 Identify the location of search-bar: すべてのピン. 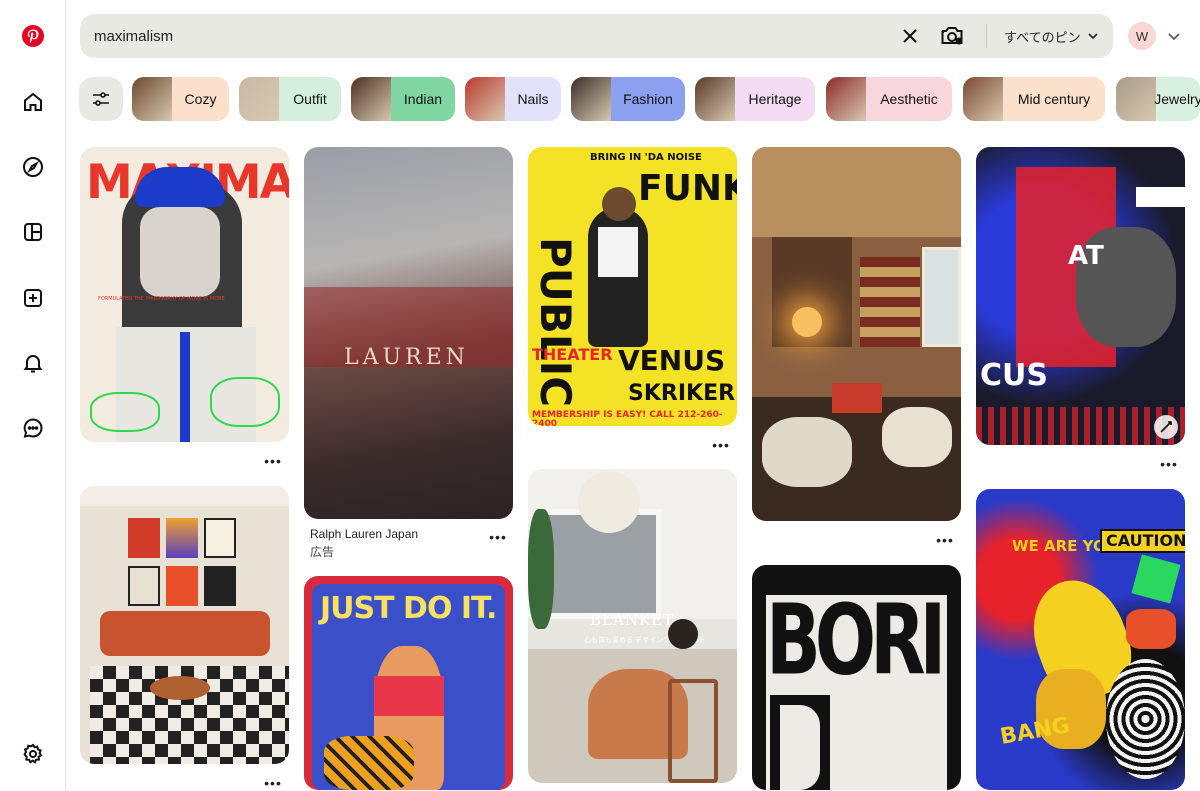
(596, 36).